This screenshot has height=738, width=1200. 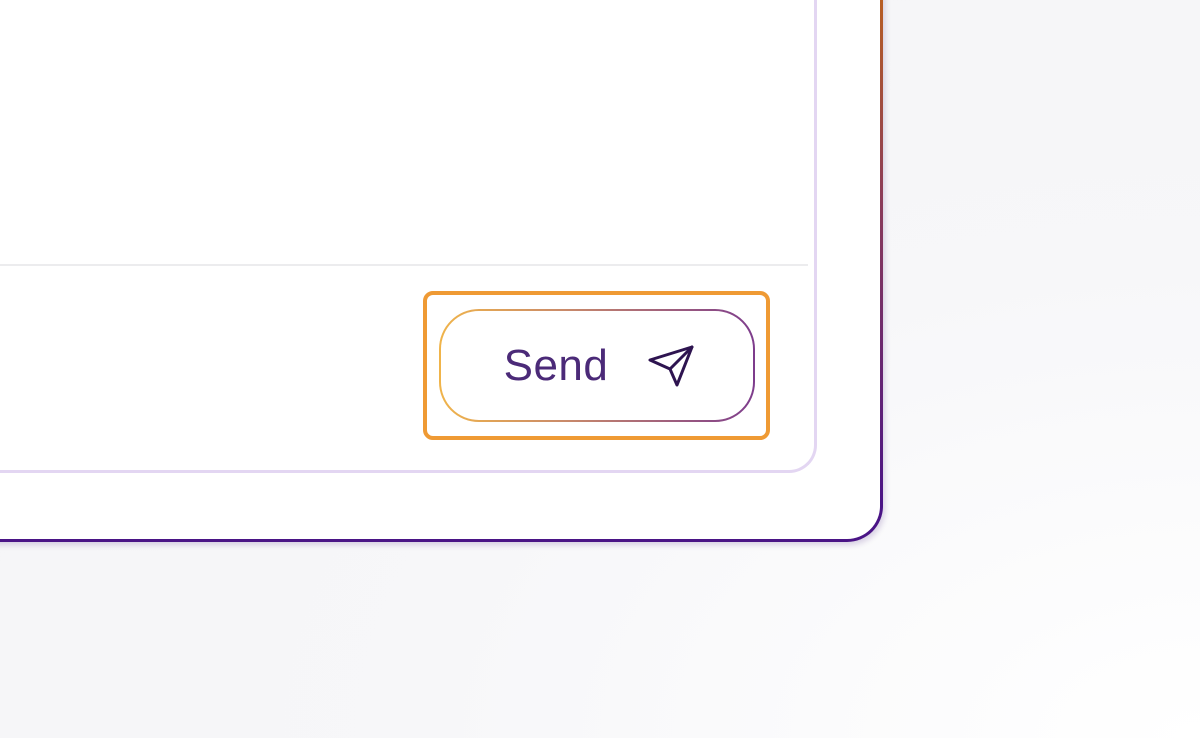 I want to click on send-button-body: Send, so click(x=597, y=365).